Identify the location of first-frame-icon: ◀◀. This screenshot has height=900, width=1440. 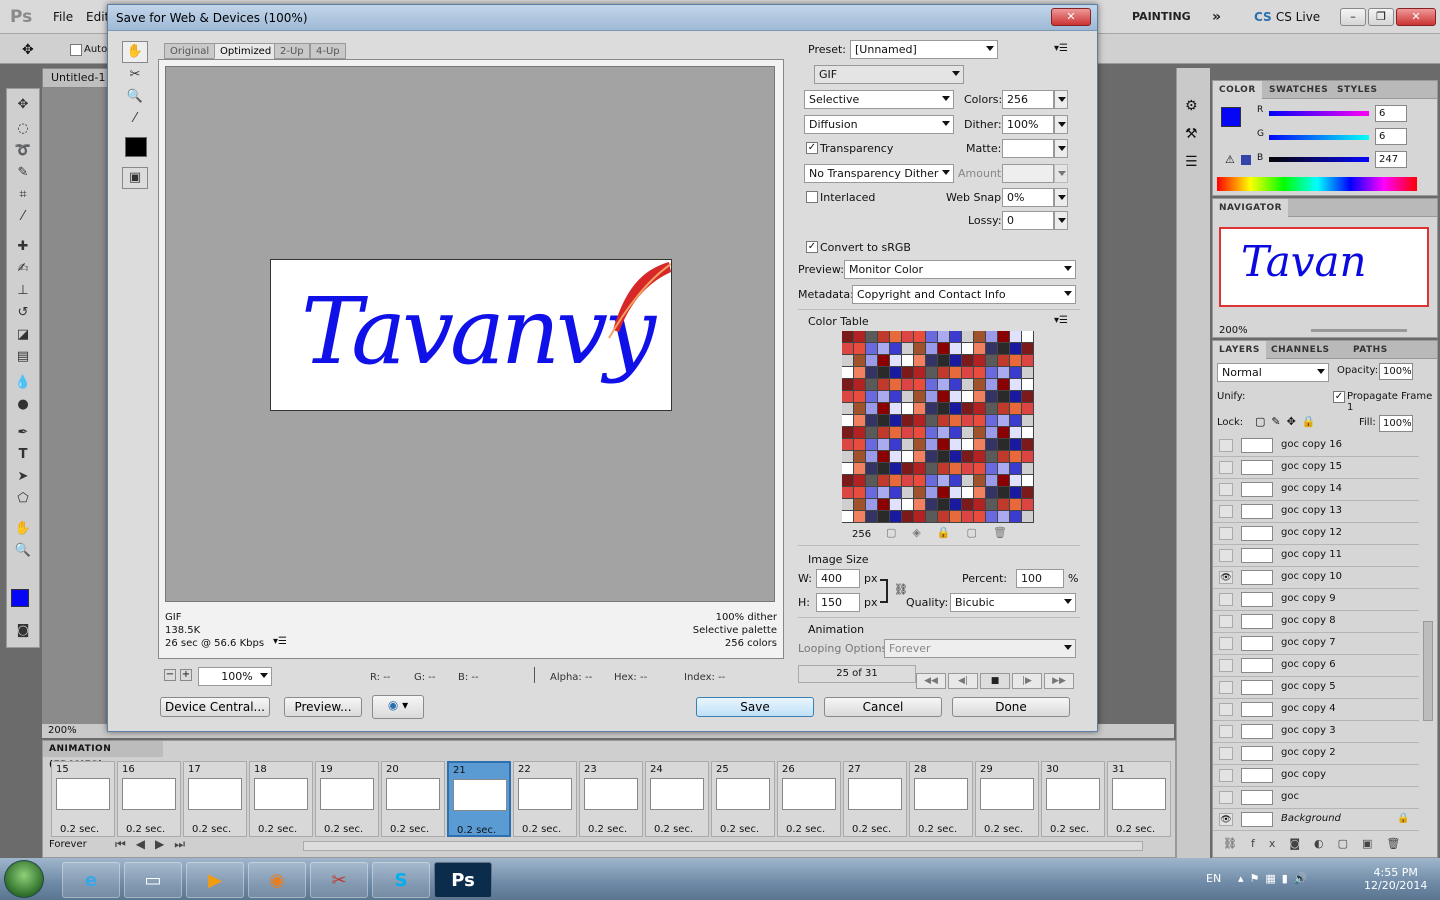
(931, 681).